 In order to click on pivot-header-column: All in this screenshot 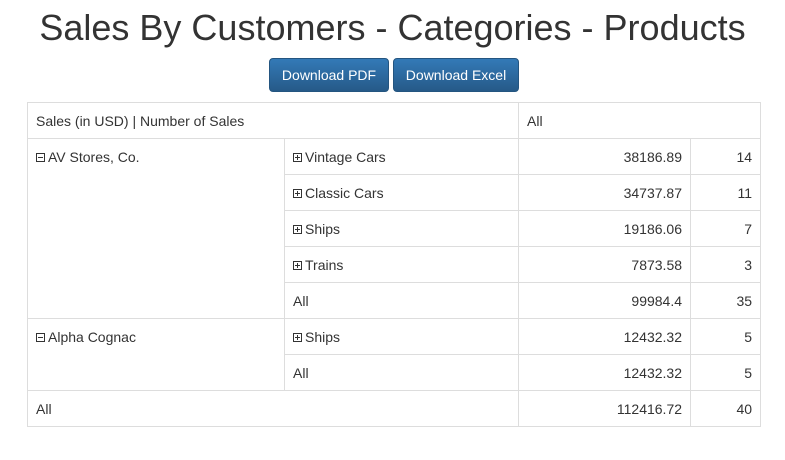, I will do `click(640, 120)`.